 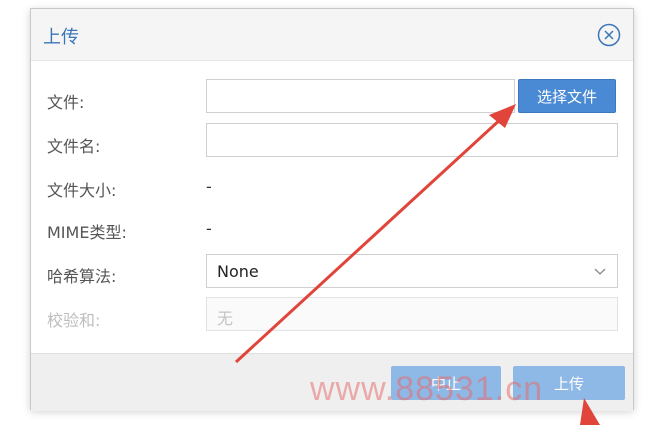 What do you see at coordinates (87, 232) in the screenshot?
I see `mime-label: MIME类型:` at bounding box center [87, 232].